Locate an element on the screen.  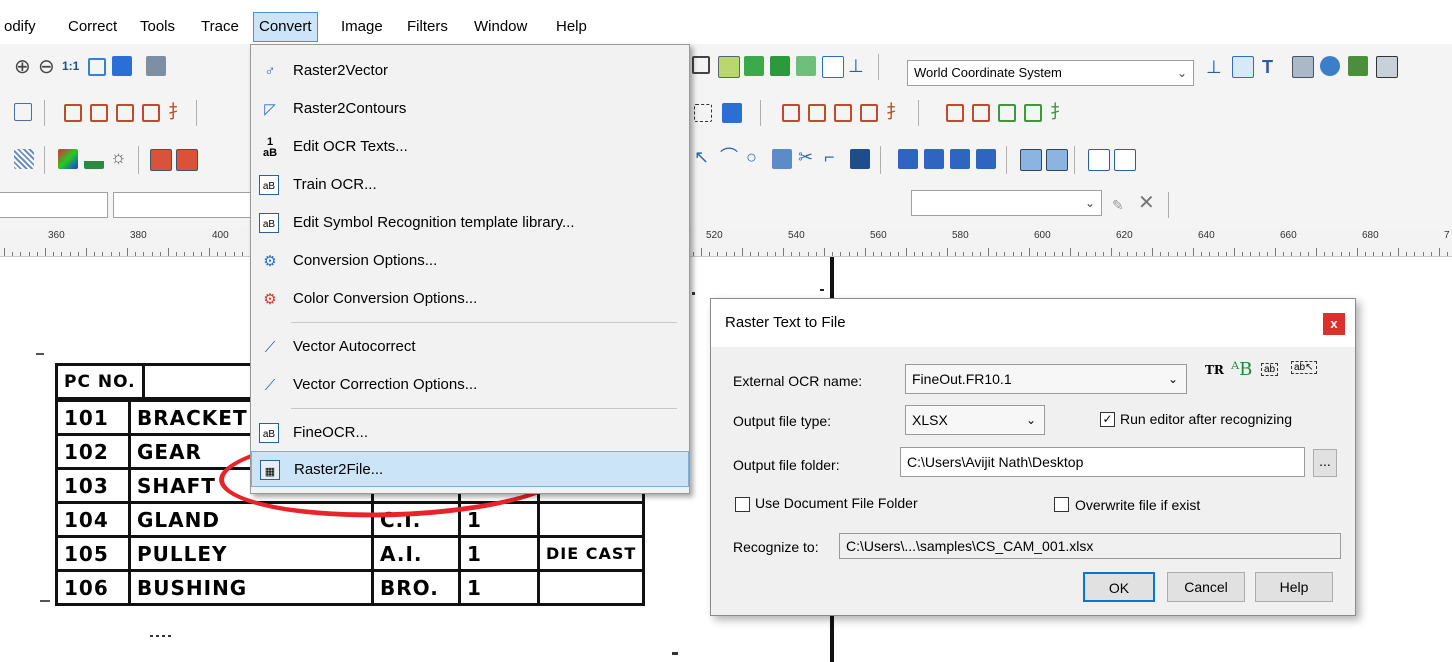
fill-select-icon is located at coordinates (732, 113).